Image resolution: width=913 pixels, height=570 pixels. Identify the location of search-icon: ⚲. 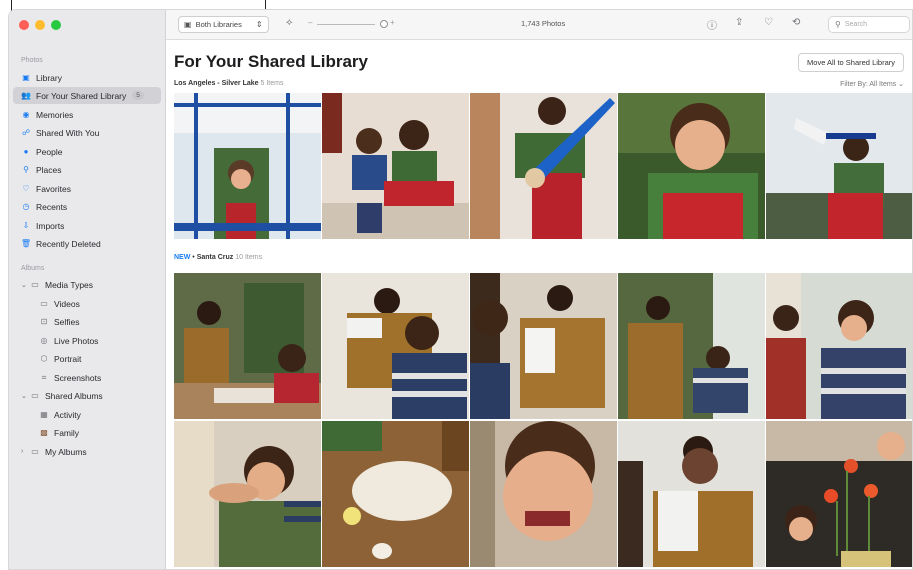
(838, 24).